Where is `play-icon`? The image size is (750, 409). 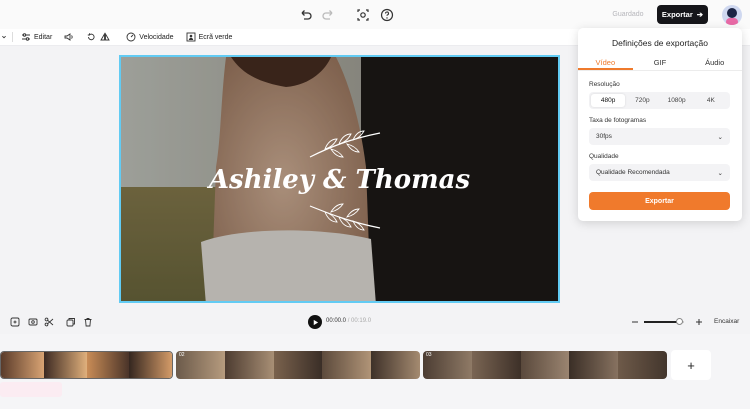
play-icon is located at coordinates (315, 322).